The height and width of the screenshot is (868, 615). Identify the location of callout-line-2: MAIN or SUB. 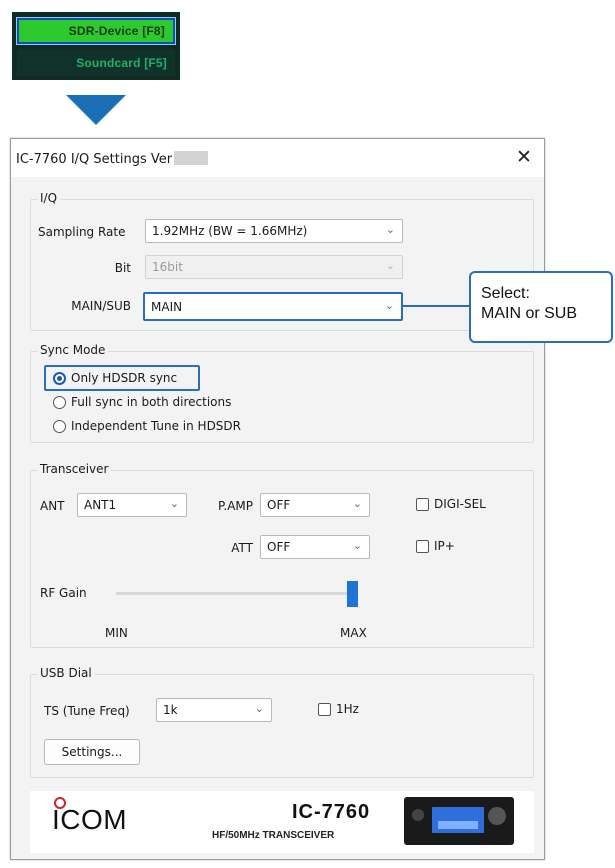
(529, 313).